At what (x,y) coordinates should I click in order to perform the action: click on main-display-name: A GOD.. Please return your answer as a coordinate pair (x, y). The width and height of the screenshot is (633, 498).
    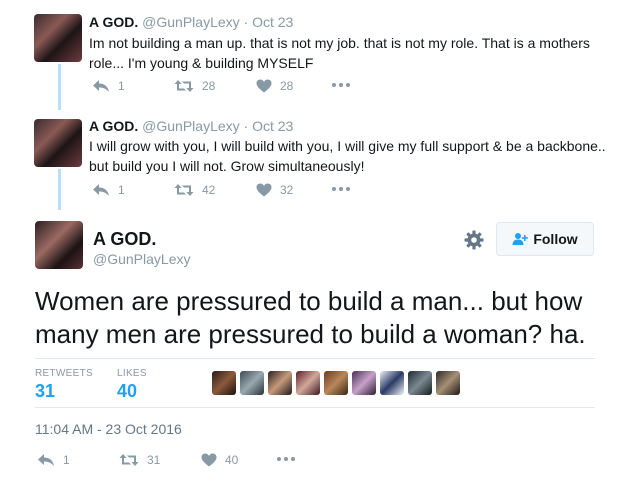
    Looking at the image, I should click on (124, 239).